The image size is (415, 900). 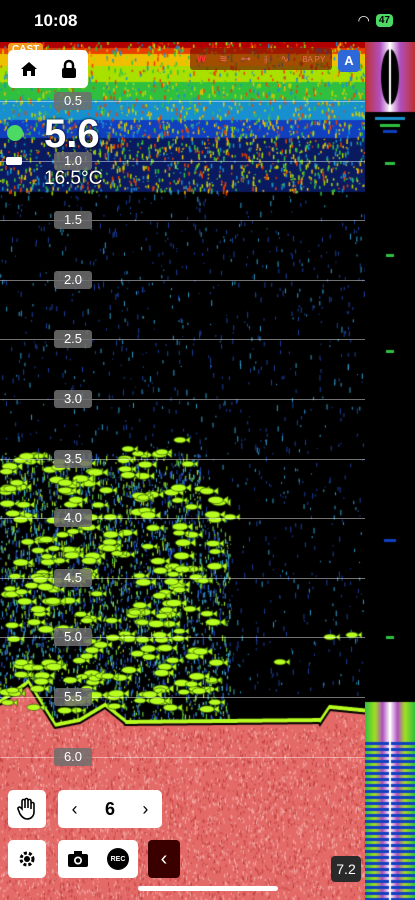 I want to click on depth-tick-label: 6.0, so click(x=73, y=756).